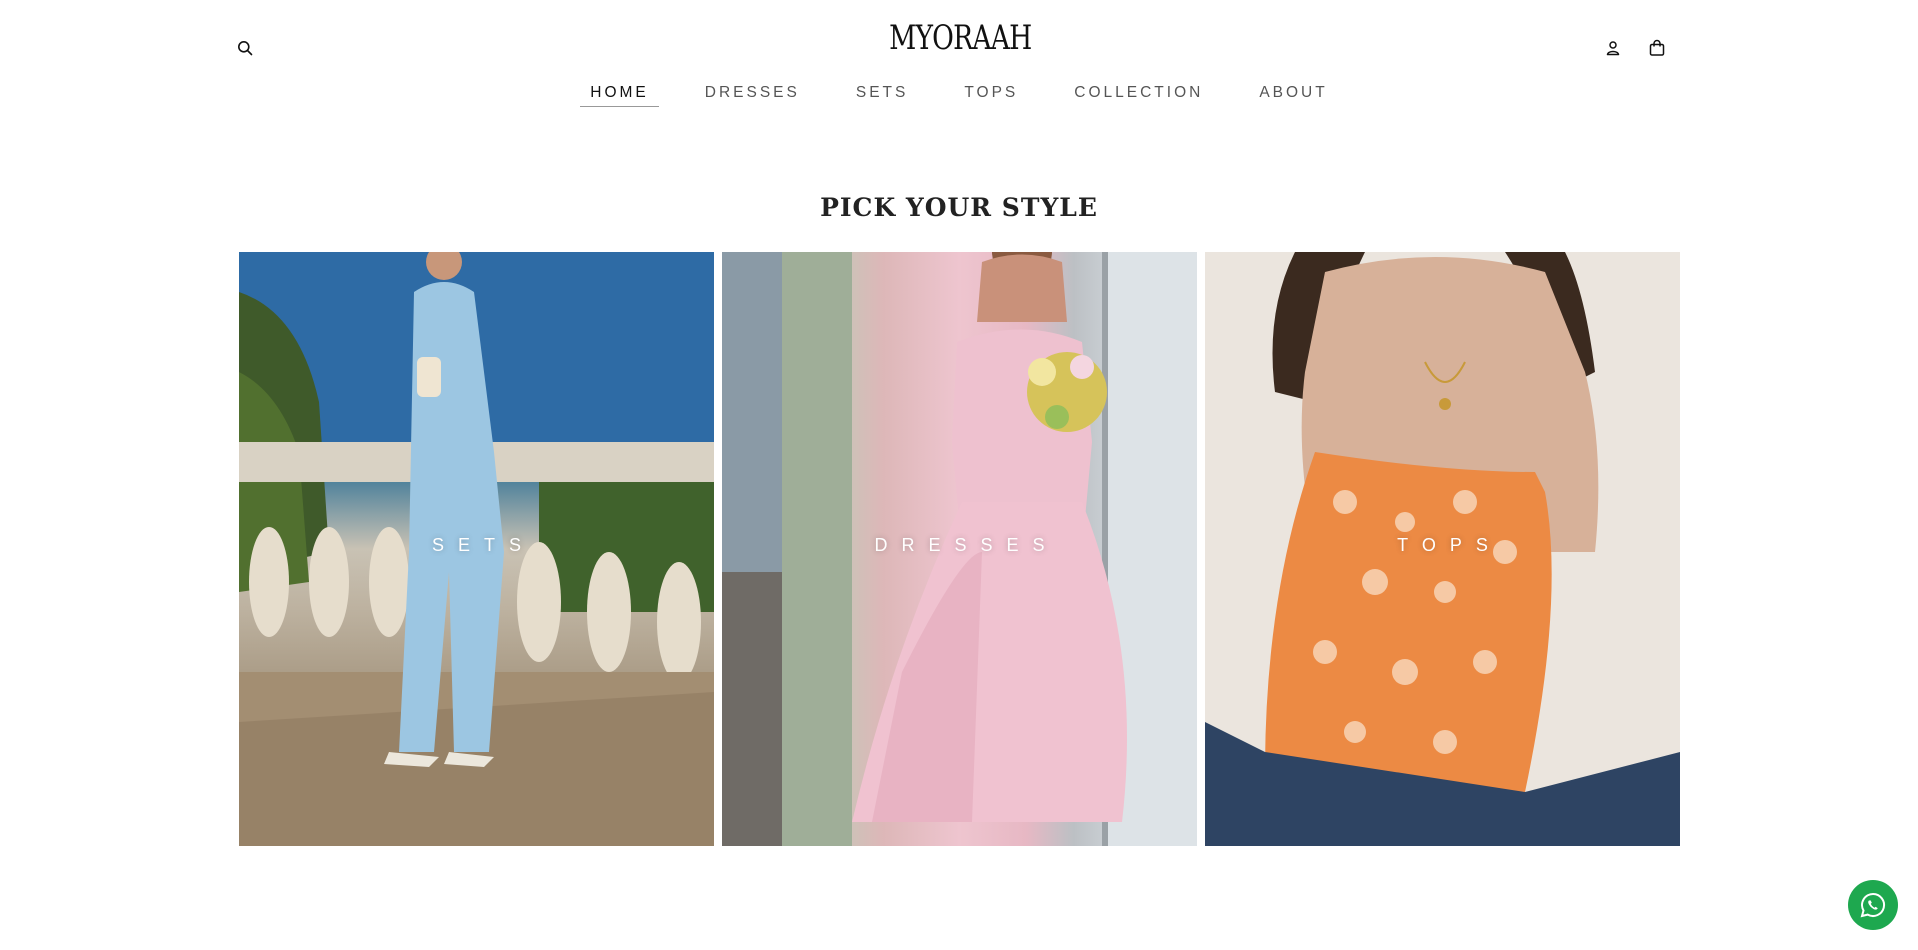  I want to click on brand-logo: MYORAAH, so click(960, 38).